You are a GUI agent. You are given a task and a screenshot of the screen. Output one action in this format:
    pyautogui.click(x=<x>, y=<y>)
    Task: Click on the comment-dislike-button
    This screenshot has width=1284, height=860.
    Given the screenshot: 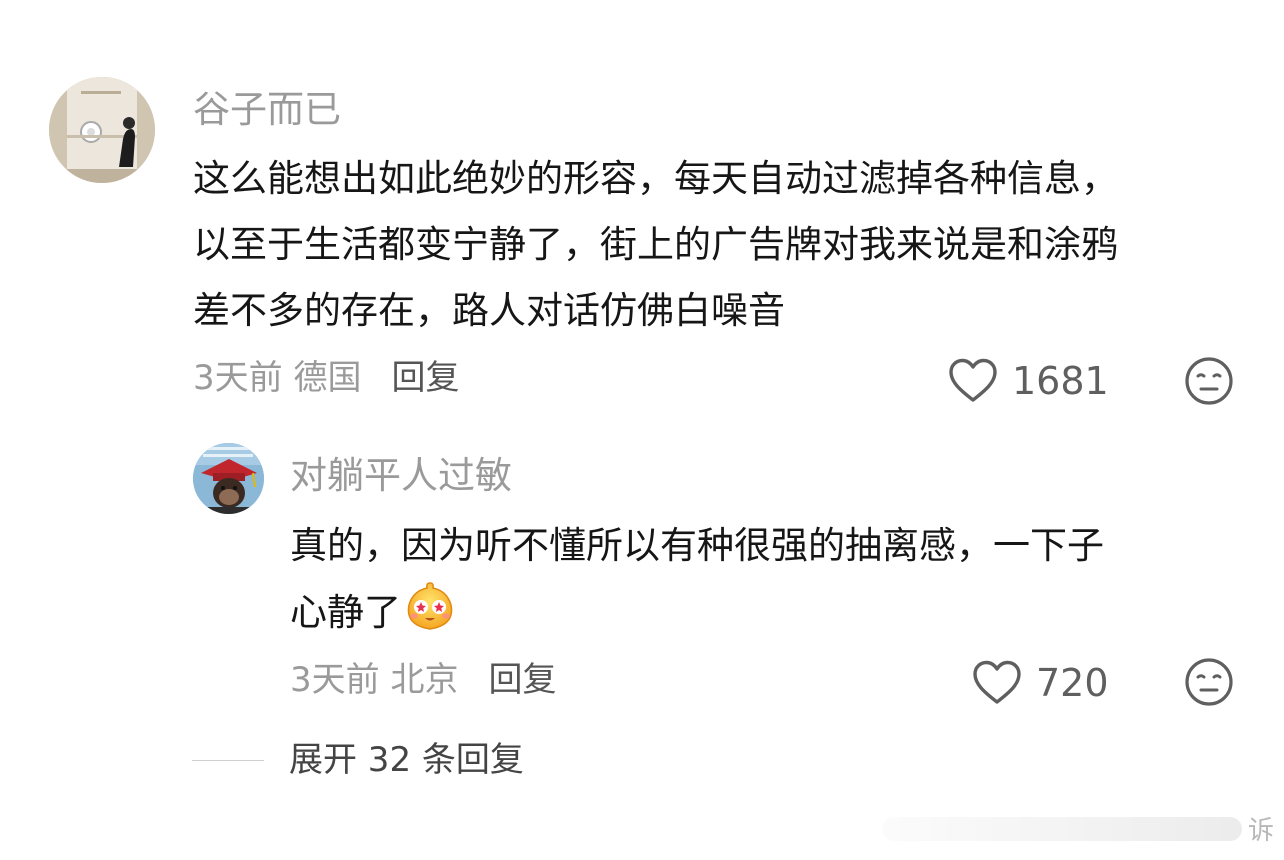 What is the action you would take?
    pyautogui.click(x=1209, y=381)
    